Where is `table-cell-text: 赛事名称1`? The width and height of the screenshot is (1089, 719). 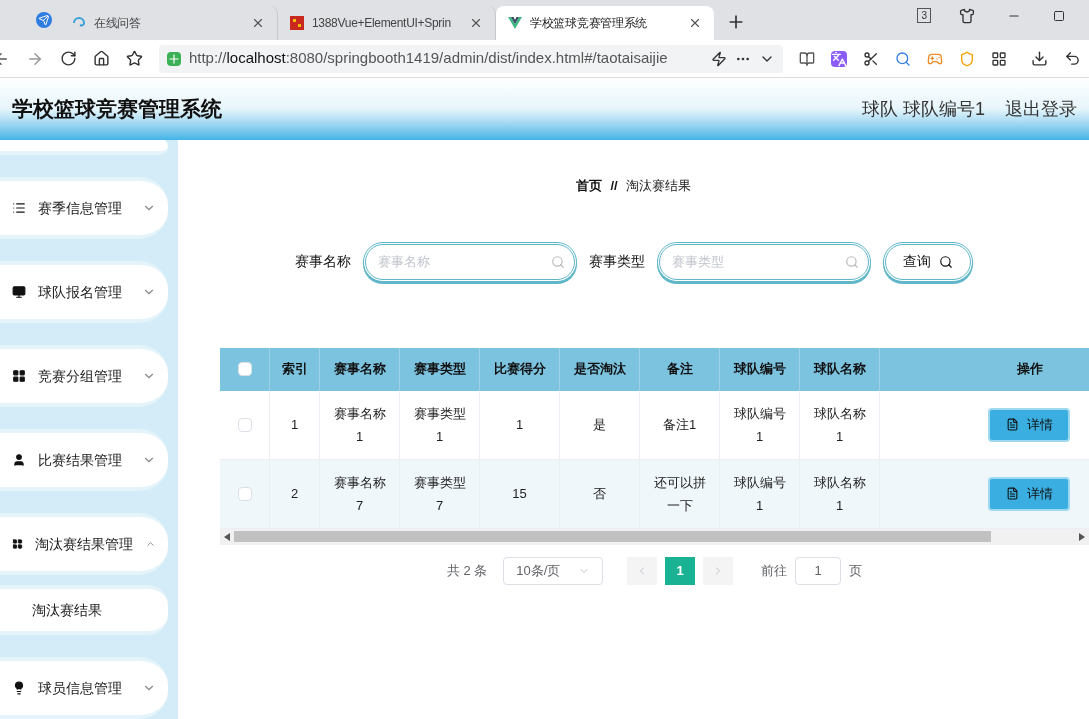 table-cell-text: 赛事名称1 is located at coordinates (359, 425).